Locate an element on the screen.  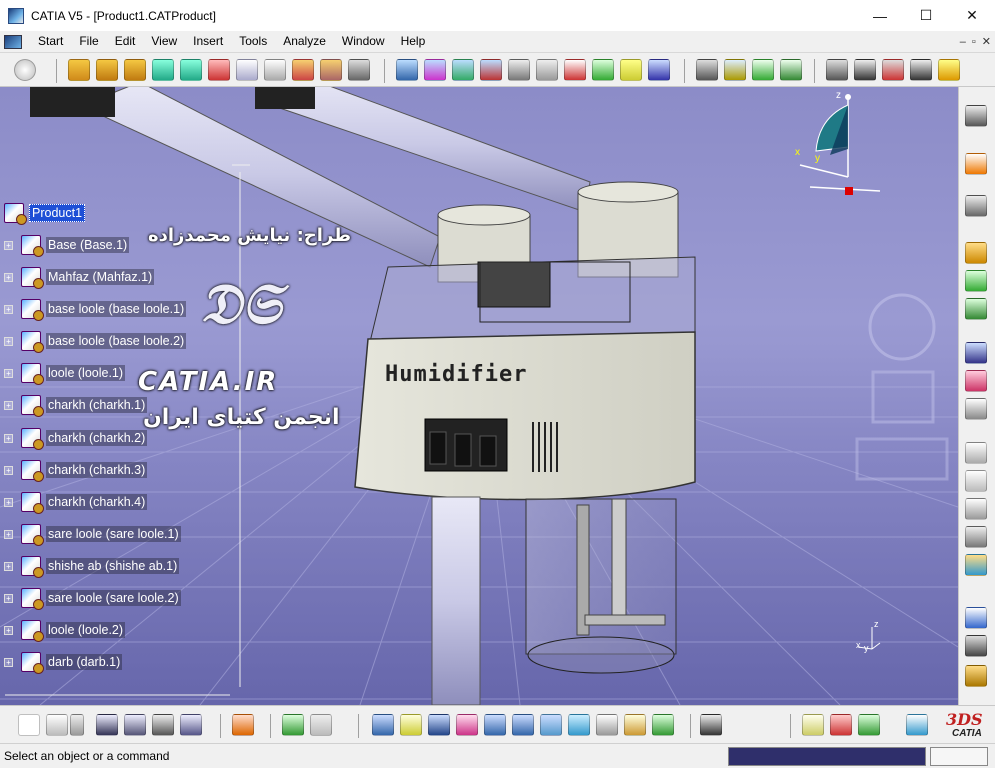
tree-node: + loole (loole.1) is located at coordinates (65, 373).